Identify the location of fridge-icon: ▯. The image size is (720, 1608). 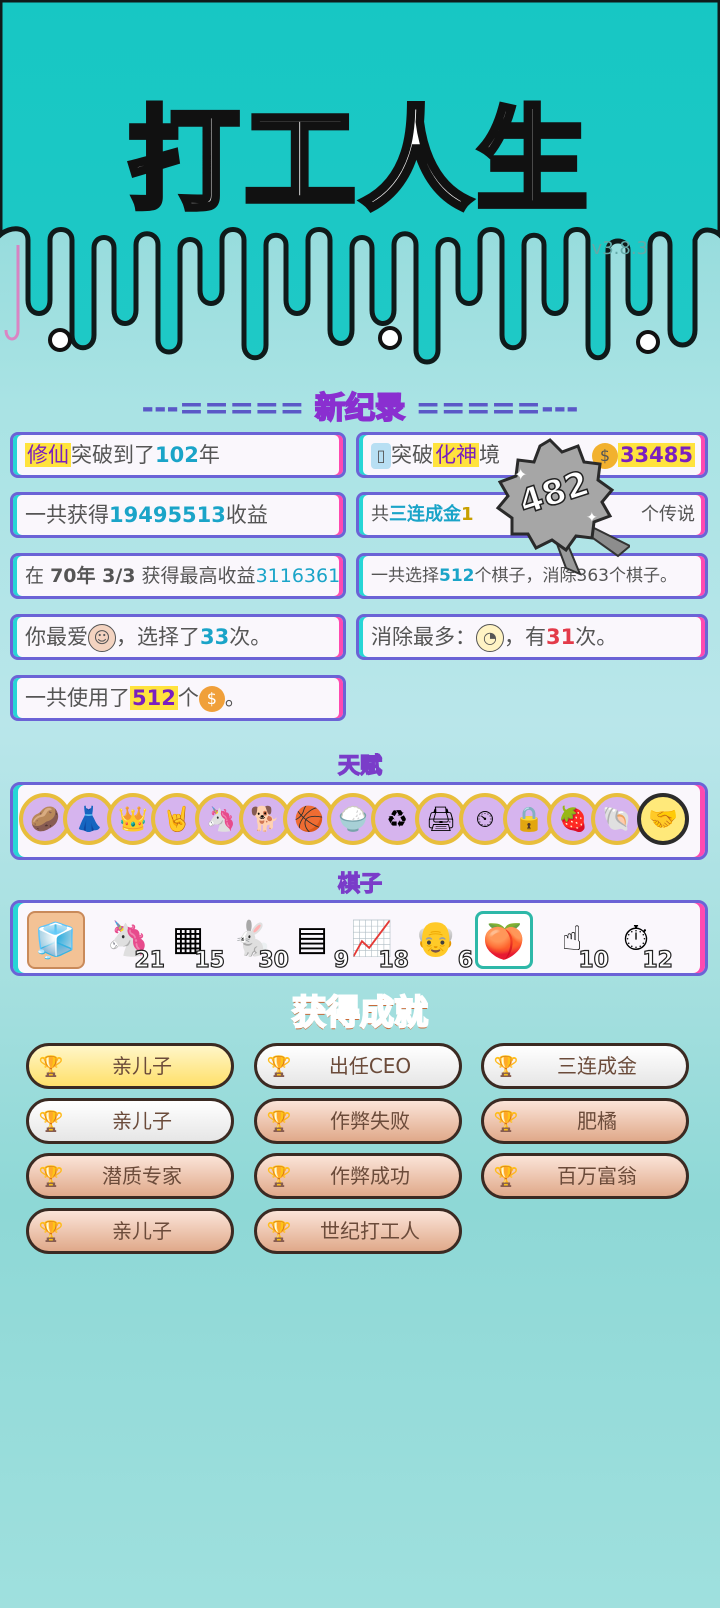
(381, 456).